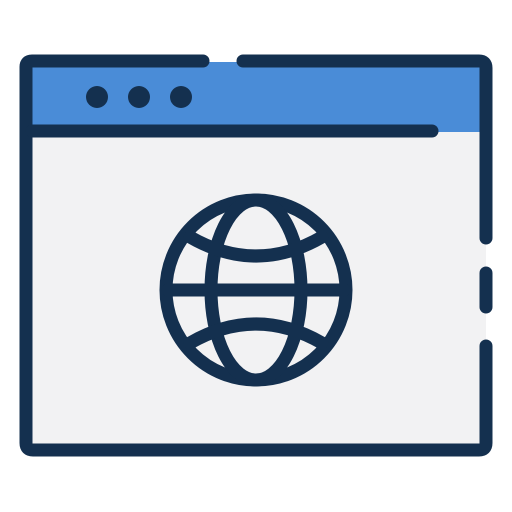  I want to click on window-controls, so click(139, 97).